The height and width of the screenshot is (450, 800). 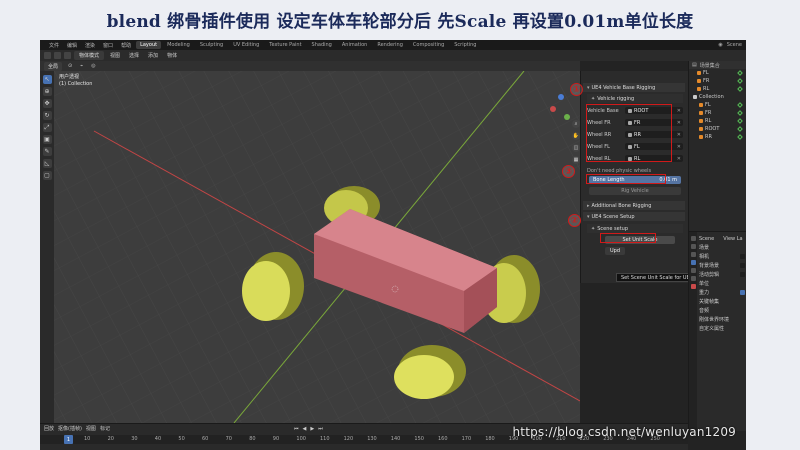 What do you see at coordinates (465, 45) in the screenshot?
I see `workspace-tab-scripting: Scripting` at bounding box center [465, 45].